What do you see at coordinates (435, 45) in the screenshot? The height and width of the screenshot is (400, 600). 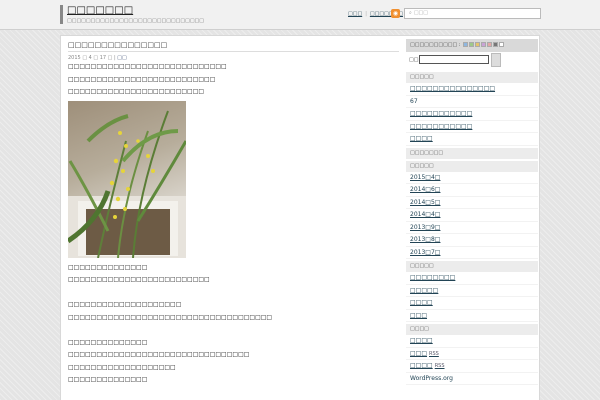 I see `theme-label: □□□□□□□□□□ :` at bounding box center [435, 45].